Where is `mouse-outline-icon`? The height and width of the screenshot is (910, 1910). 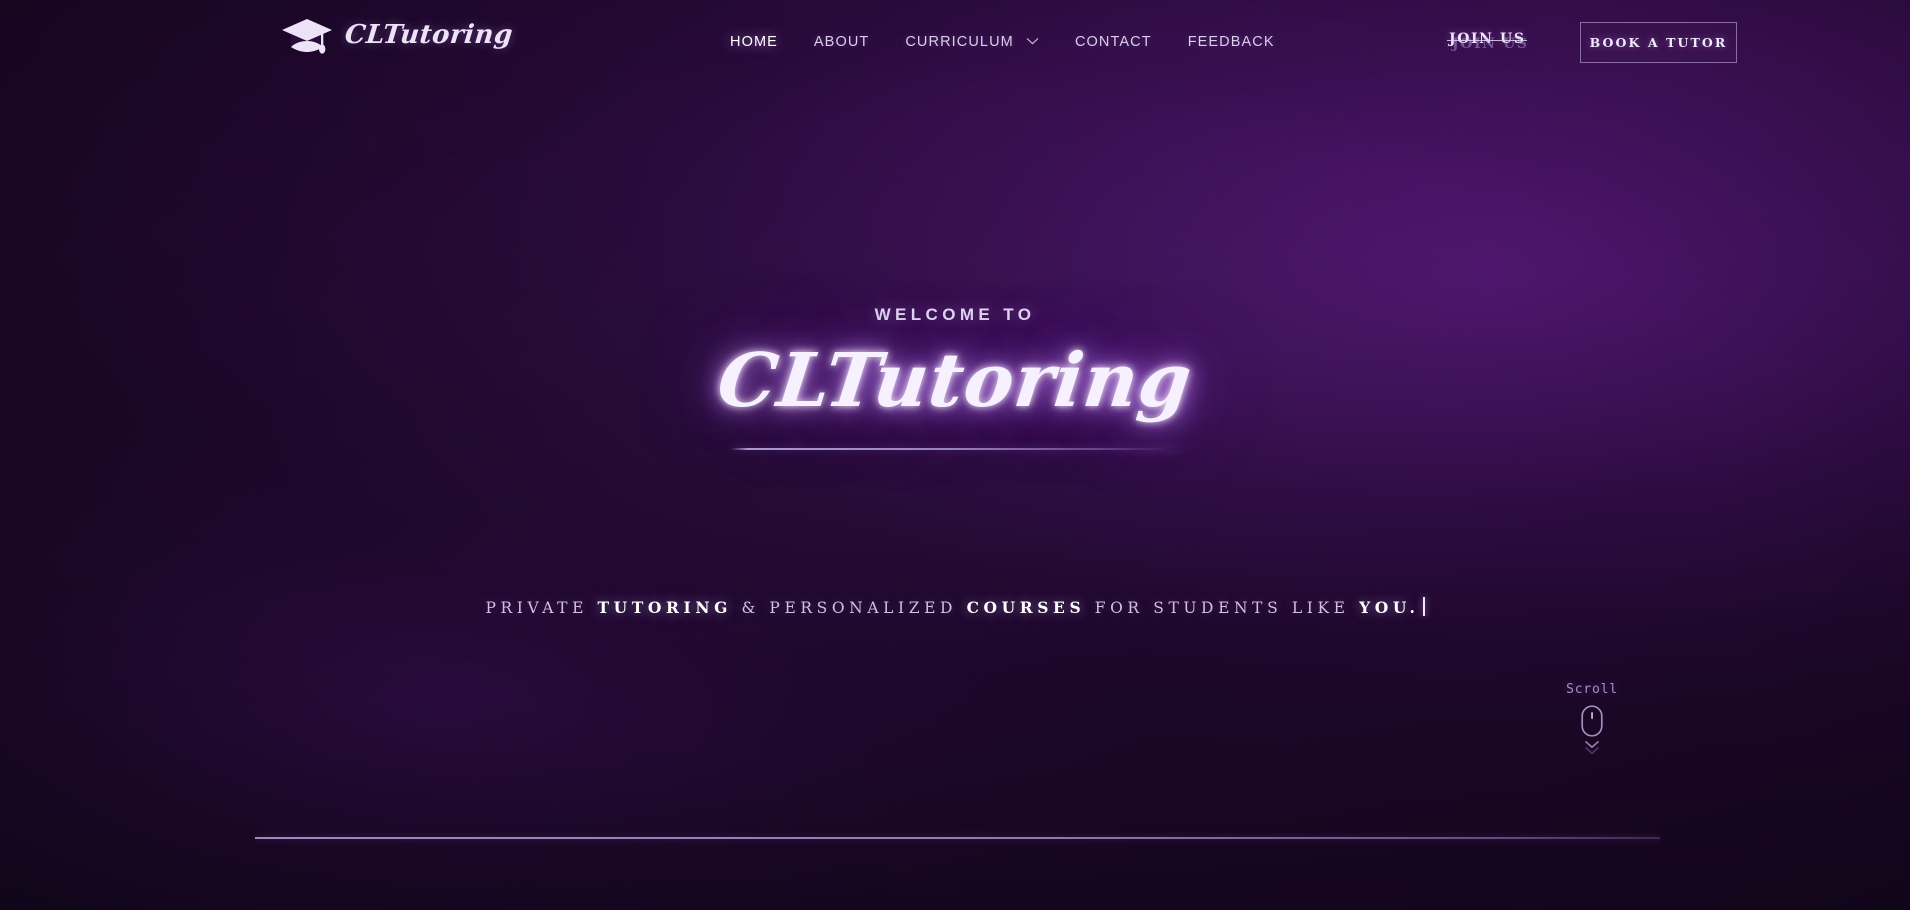
mouse-outline-icon is located at coordinates (1592, 721).